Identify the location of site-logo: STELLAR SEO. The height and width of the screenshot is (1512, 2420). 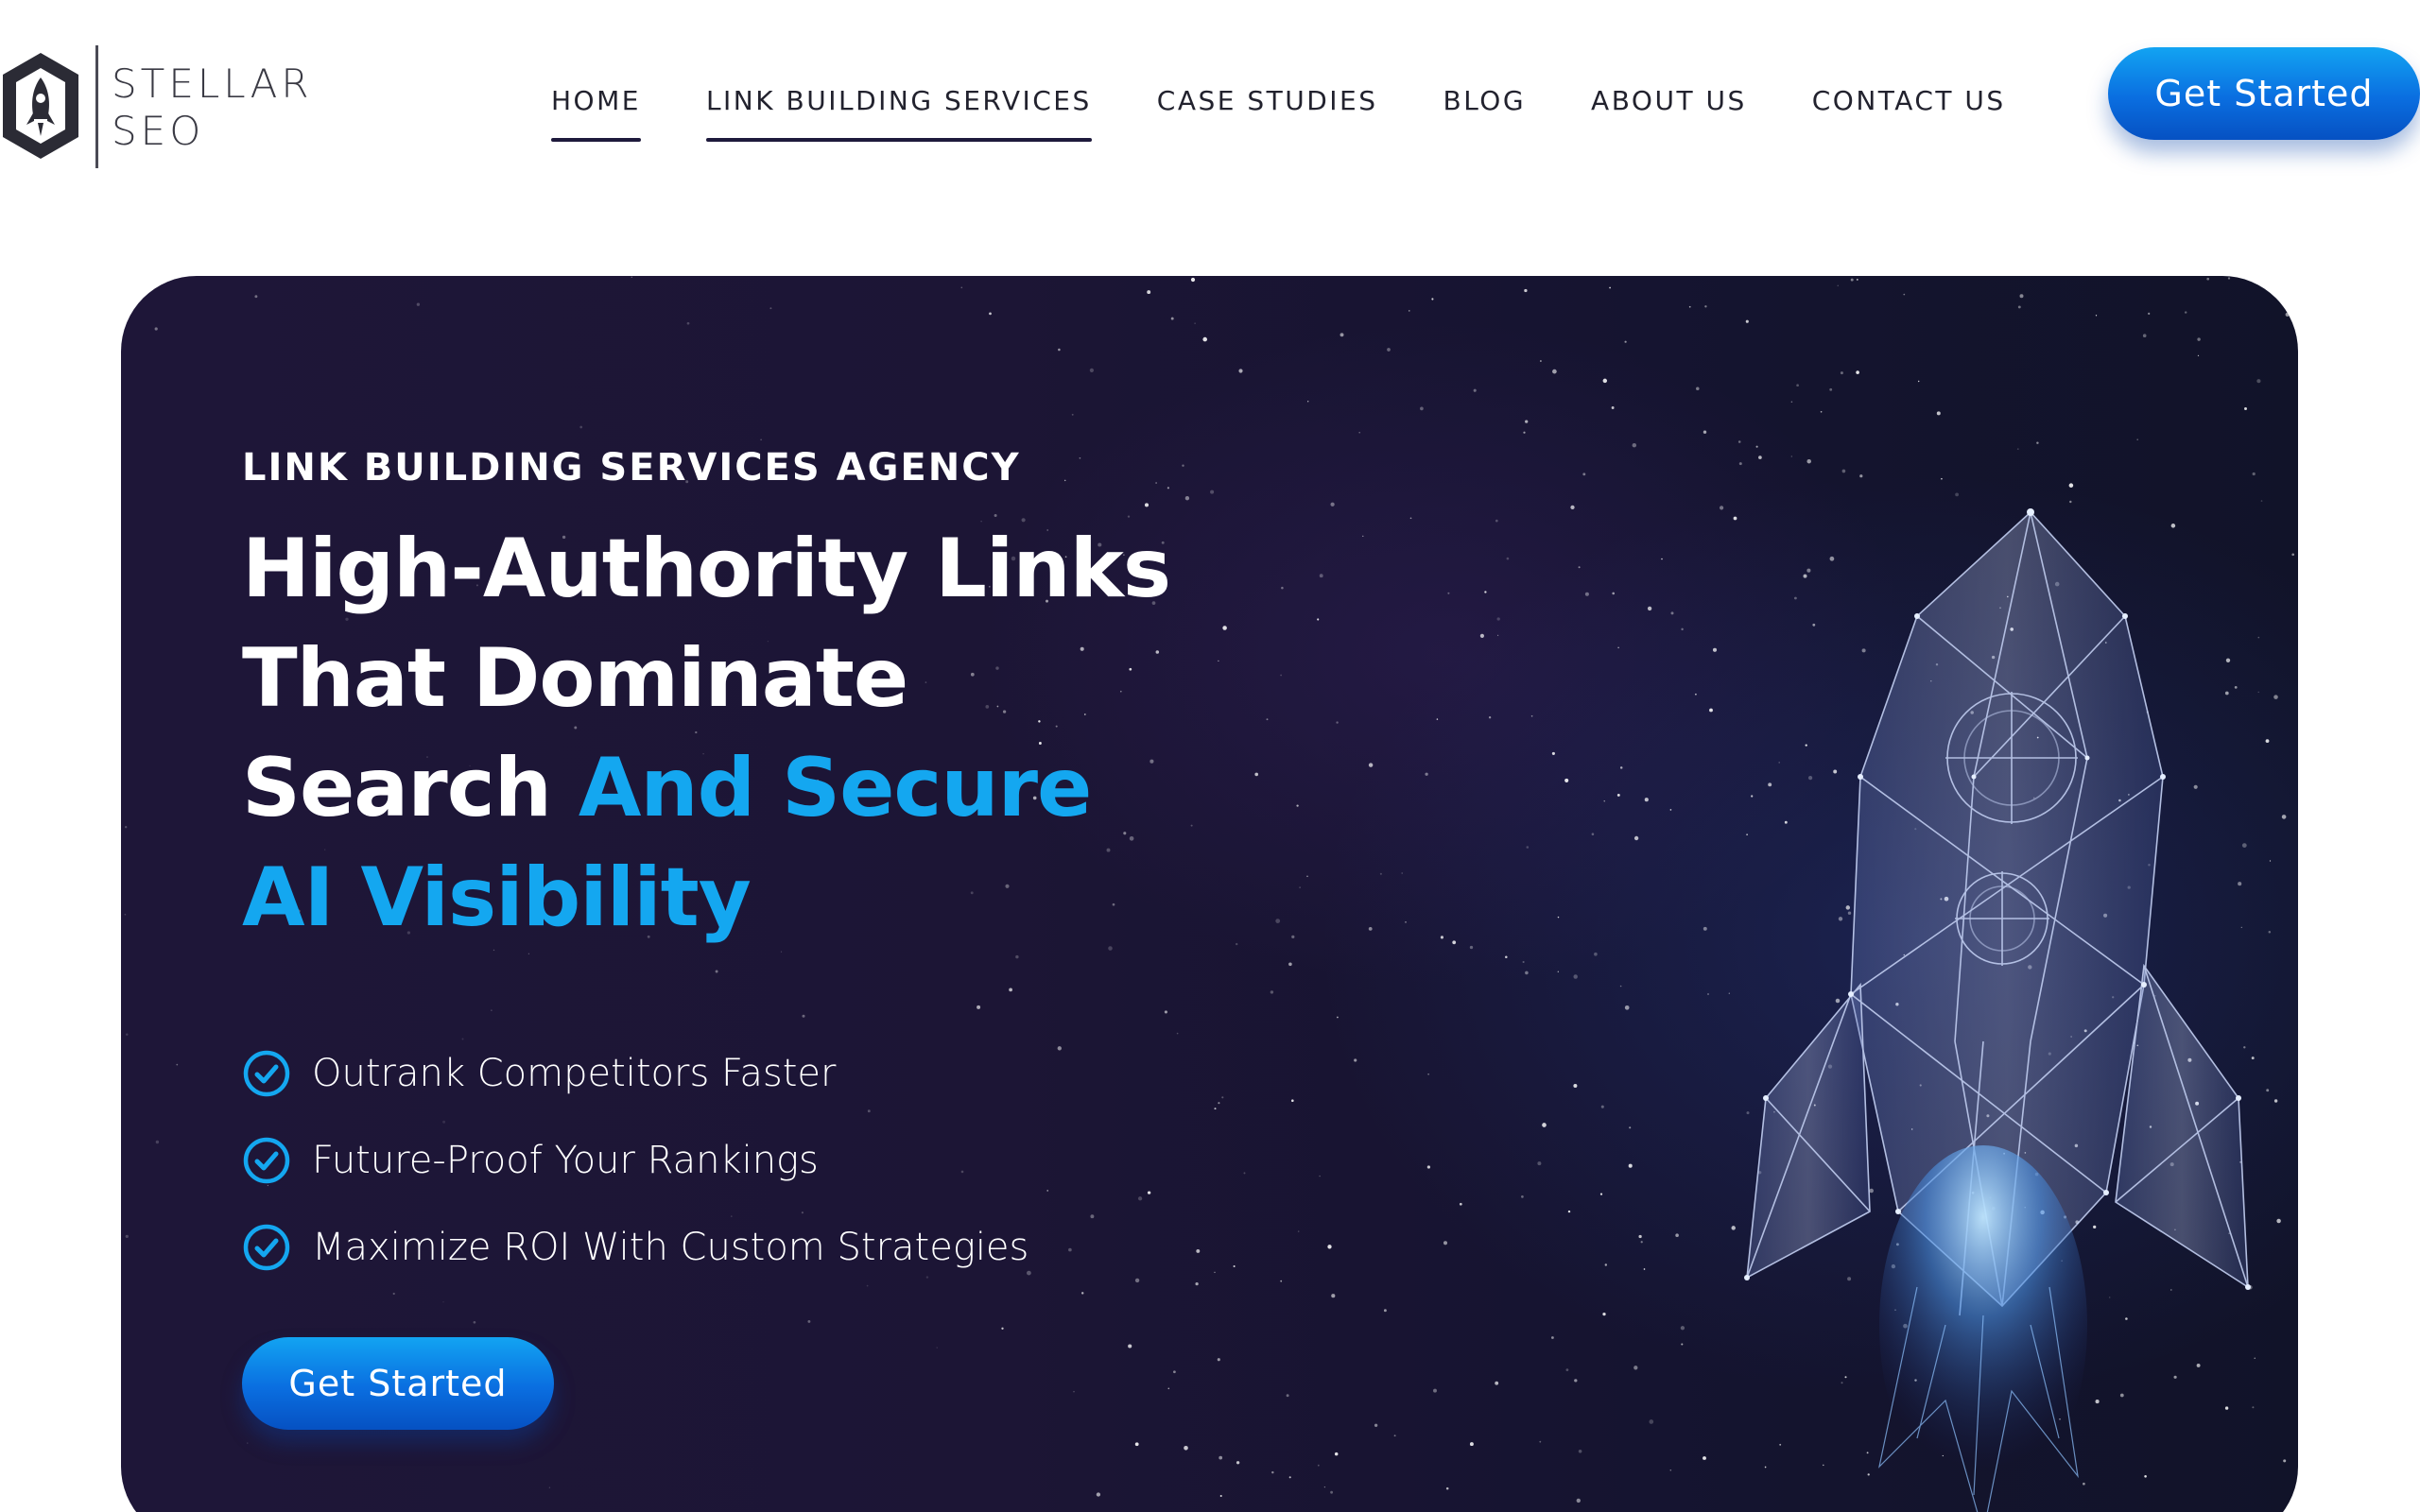
(161, 106).